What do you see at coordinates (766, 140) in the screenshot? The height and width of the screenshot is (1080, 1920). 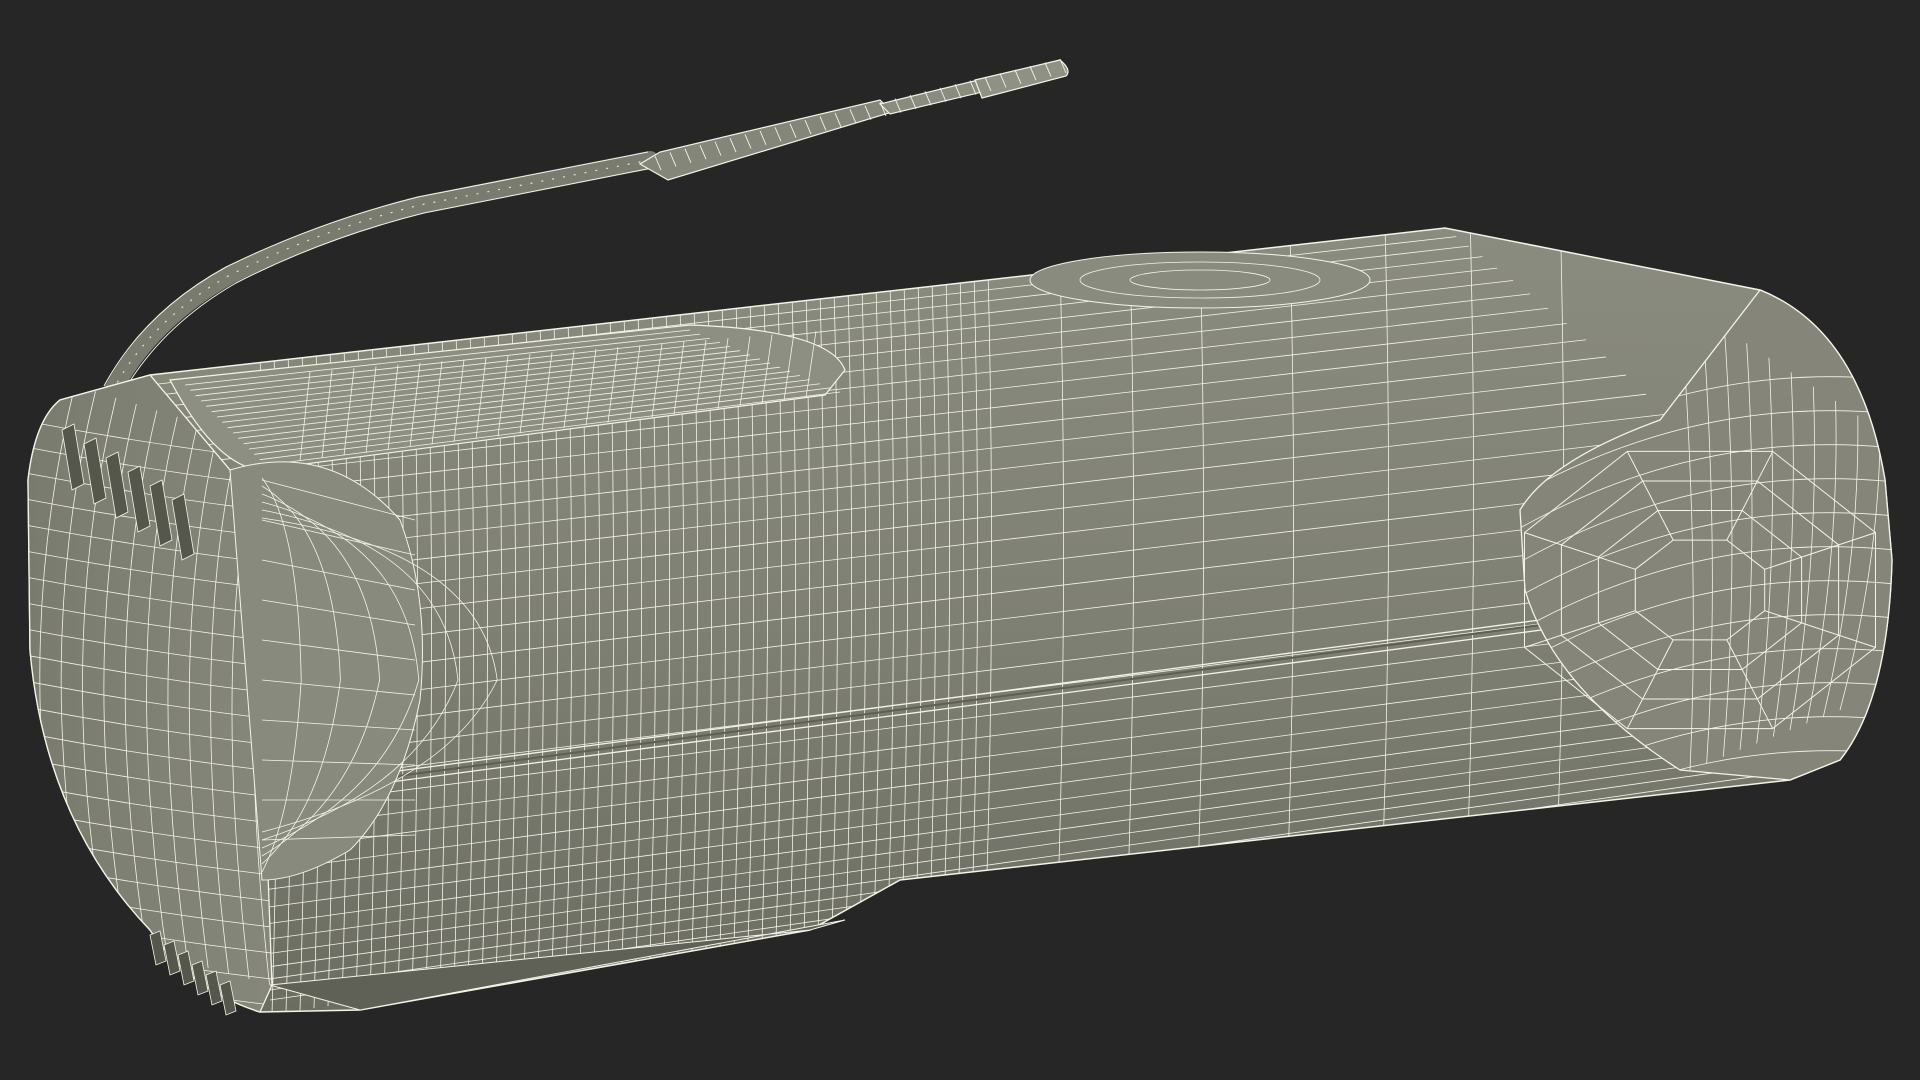 I see `plug-ferrule` at bounding box center [766, 140].